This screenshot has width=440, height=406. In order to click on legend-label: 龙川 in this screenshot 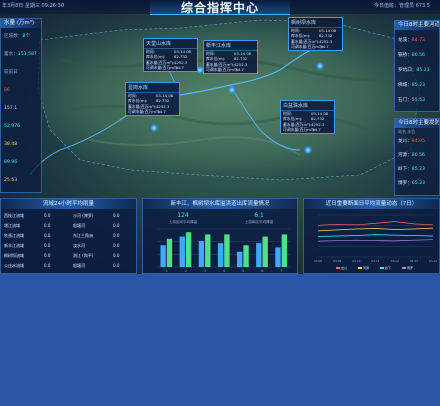, I will do `click(344, 267)`.